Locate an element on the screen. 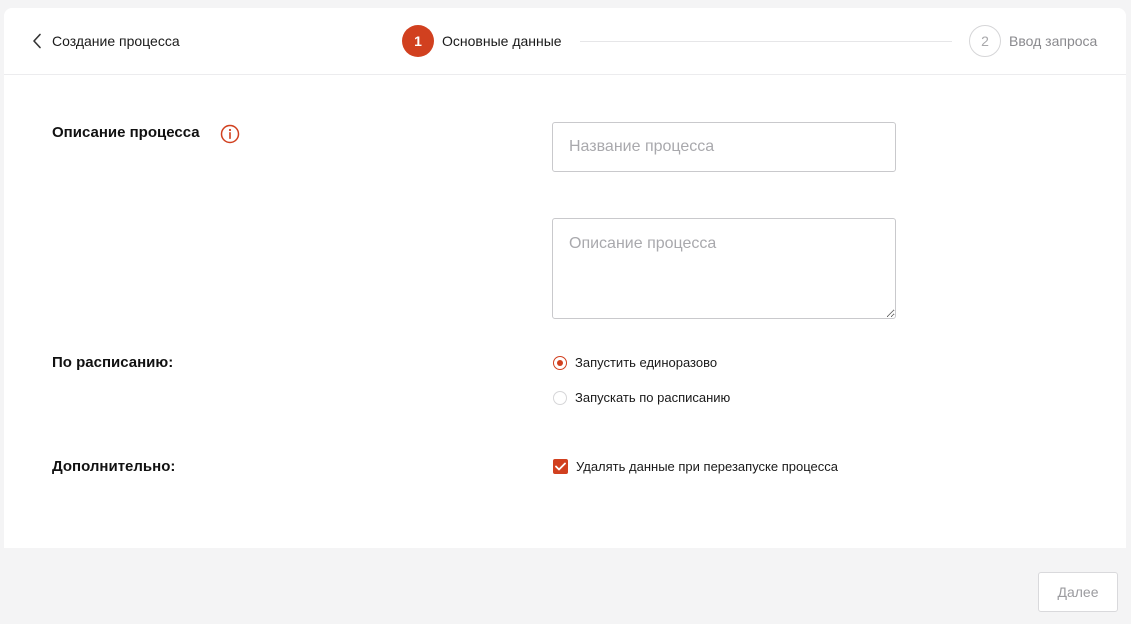 This screenshot has width=1131, height=624. extra-section-label: Дополнительно: is located at coordinates (114, 466).